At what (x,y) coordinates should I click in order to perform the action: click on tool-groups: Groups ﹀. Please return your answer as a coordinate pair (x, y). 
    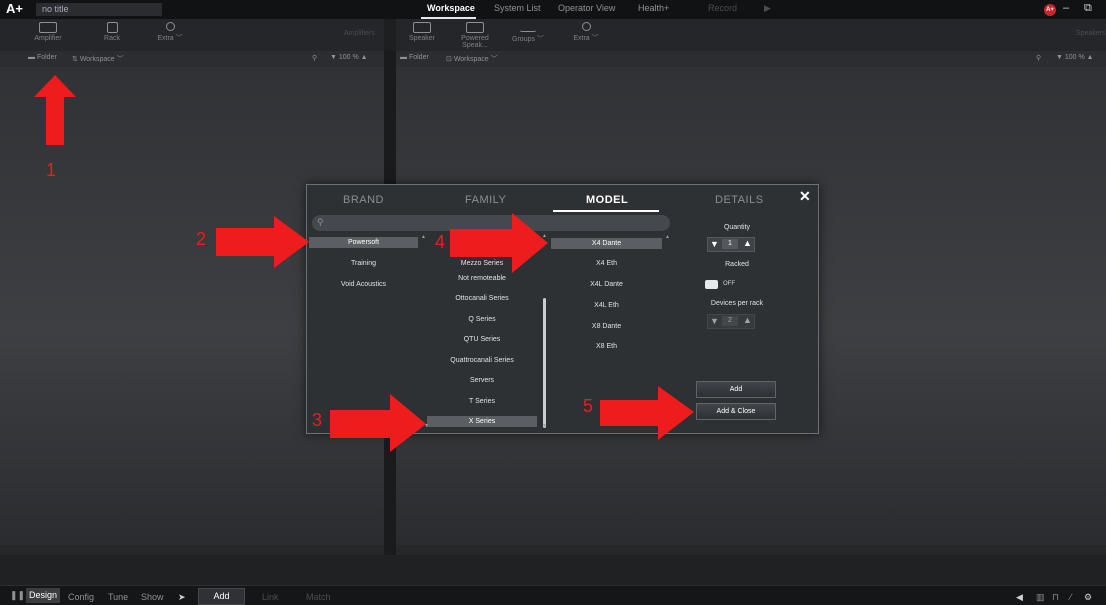
    Looking at the image, I should click on (528, 33).